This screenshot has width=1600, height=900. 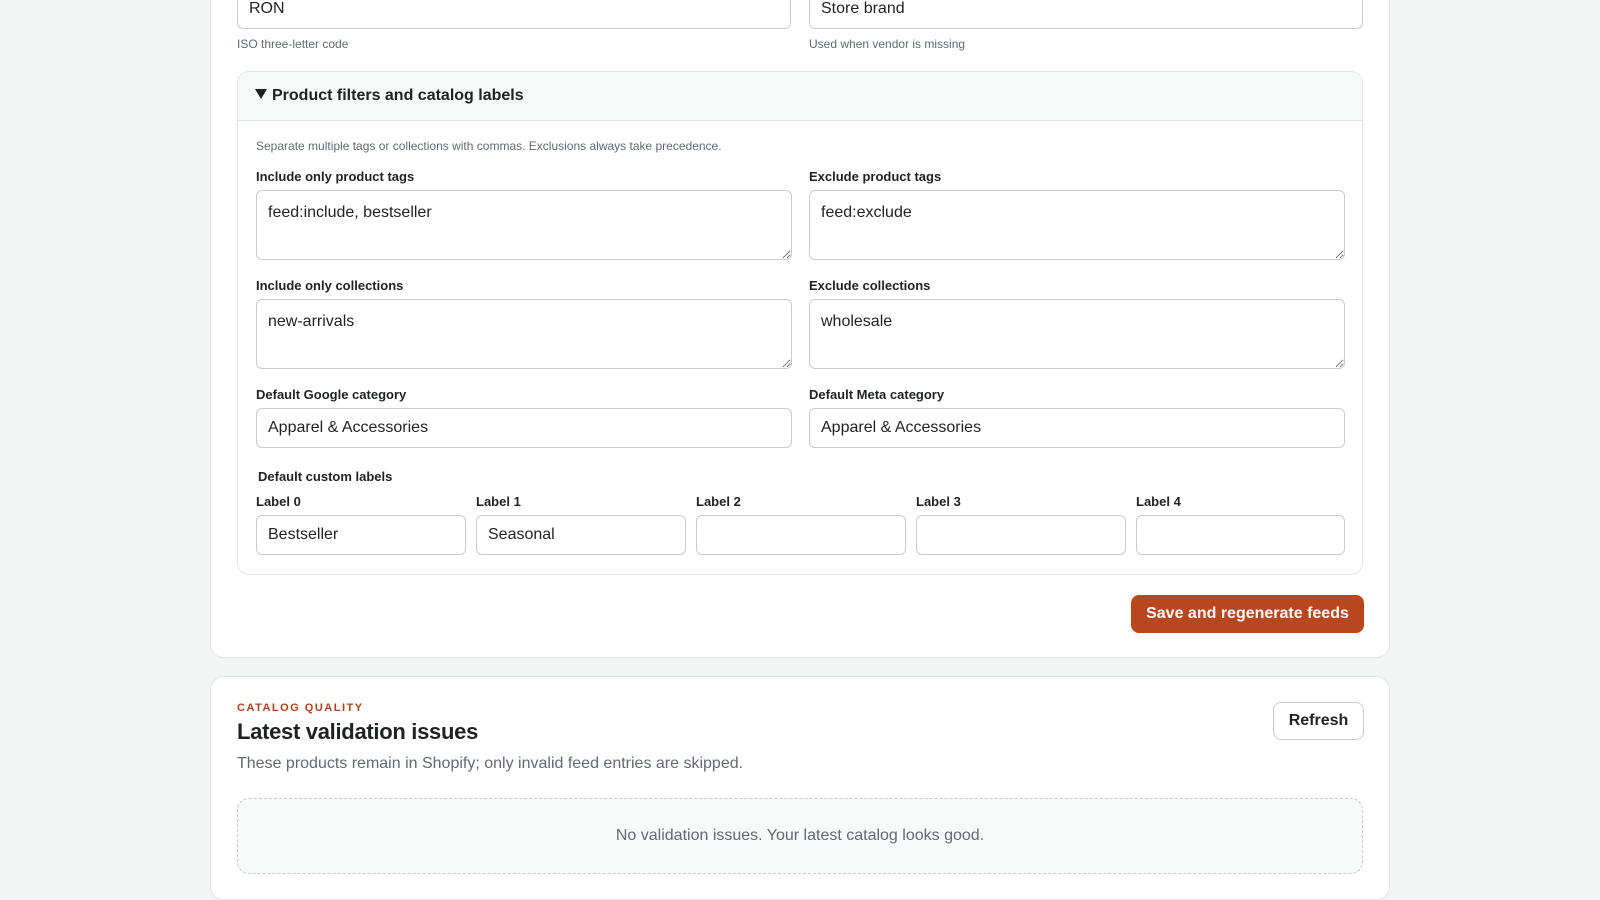 What do you see at coordinates (261, 94) in the screenshot?
I see `caret-down-icon` at bounding box center [261, 94].